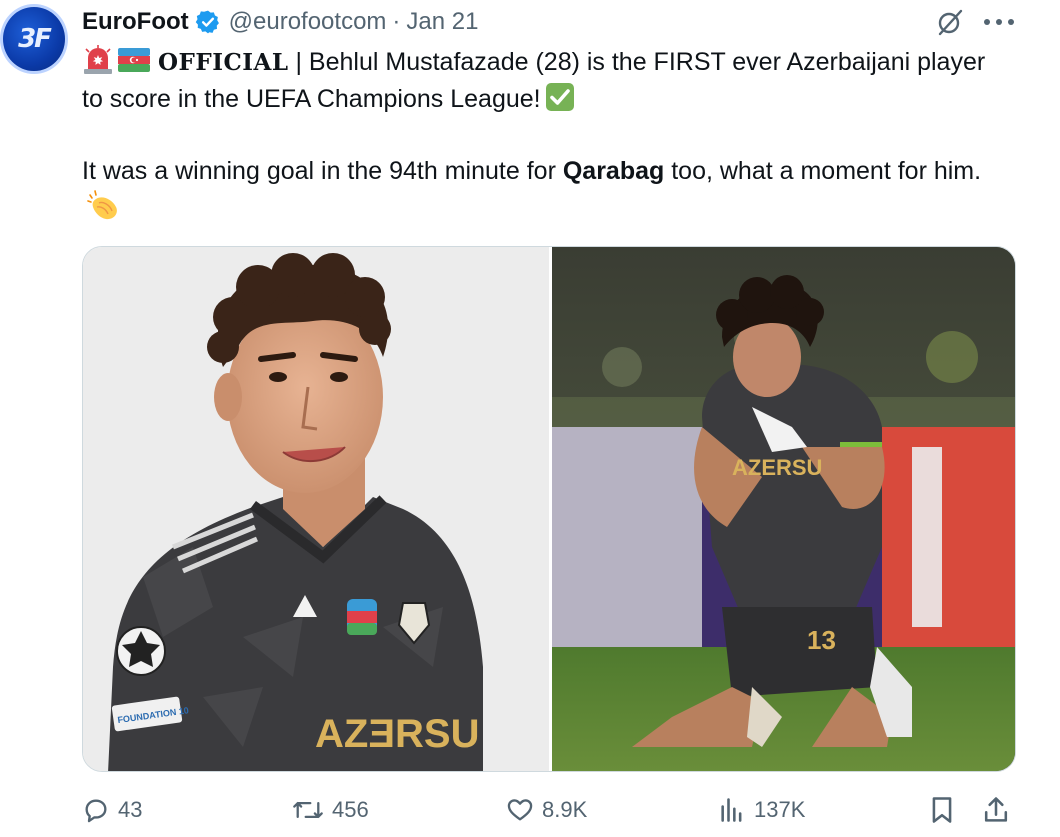 The height and width of the screenshot is (837, 1060). What do you see at coordinates (223, 62) in the screenshot?
I see `official-label: OFFICIAL` at bounding box center [223, 62].